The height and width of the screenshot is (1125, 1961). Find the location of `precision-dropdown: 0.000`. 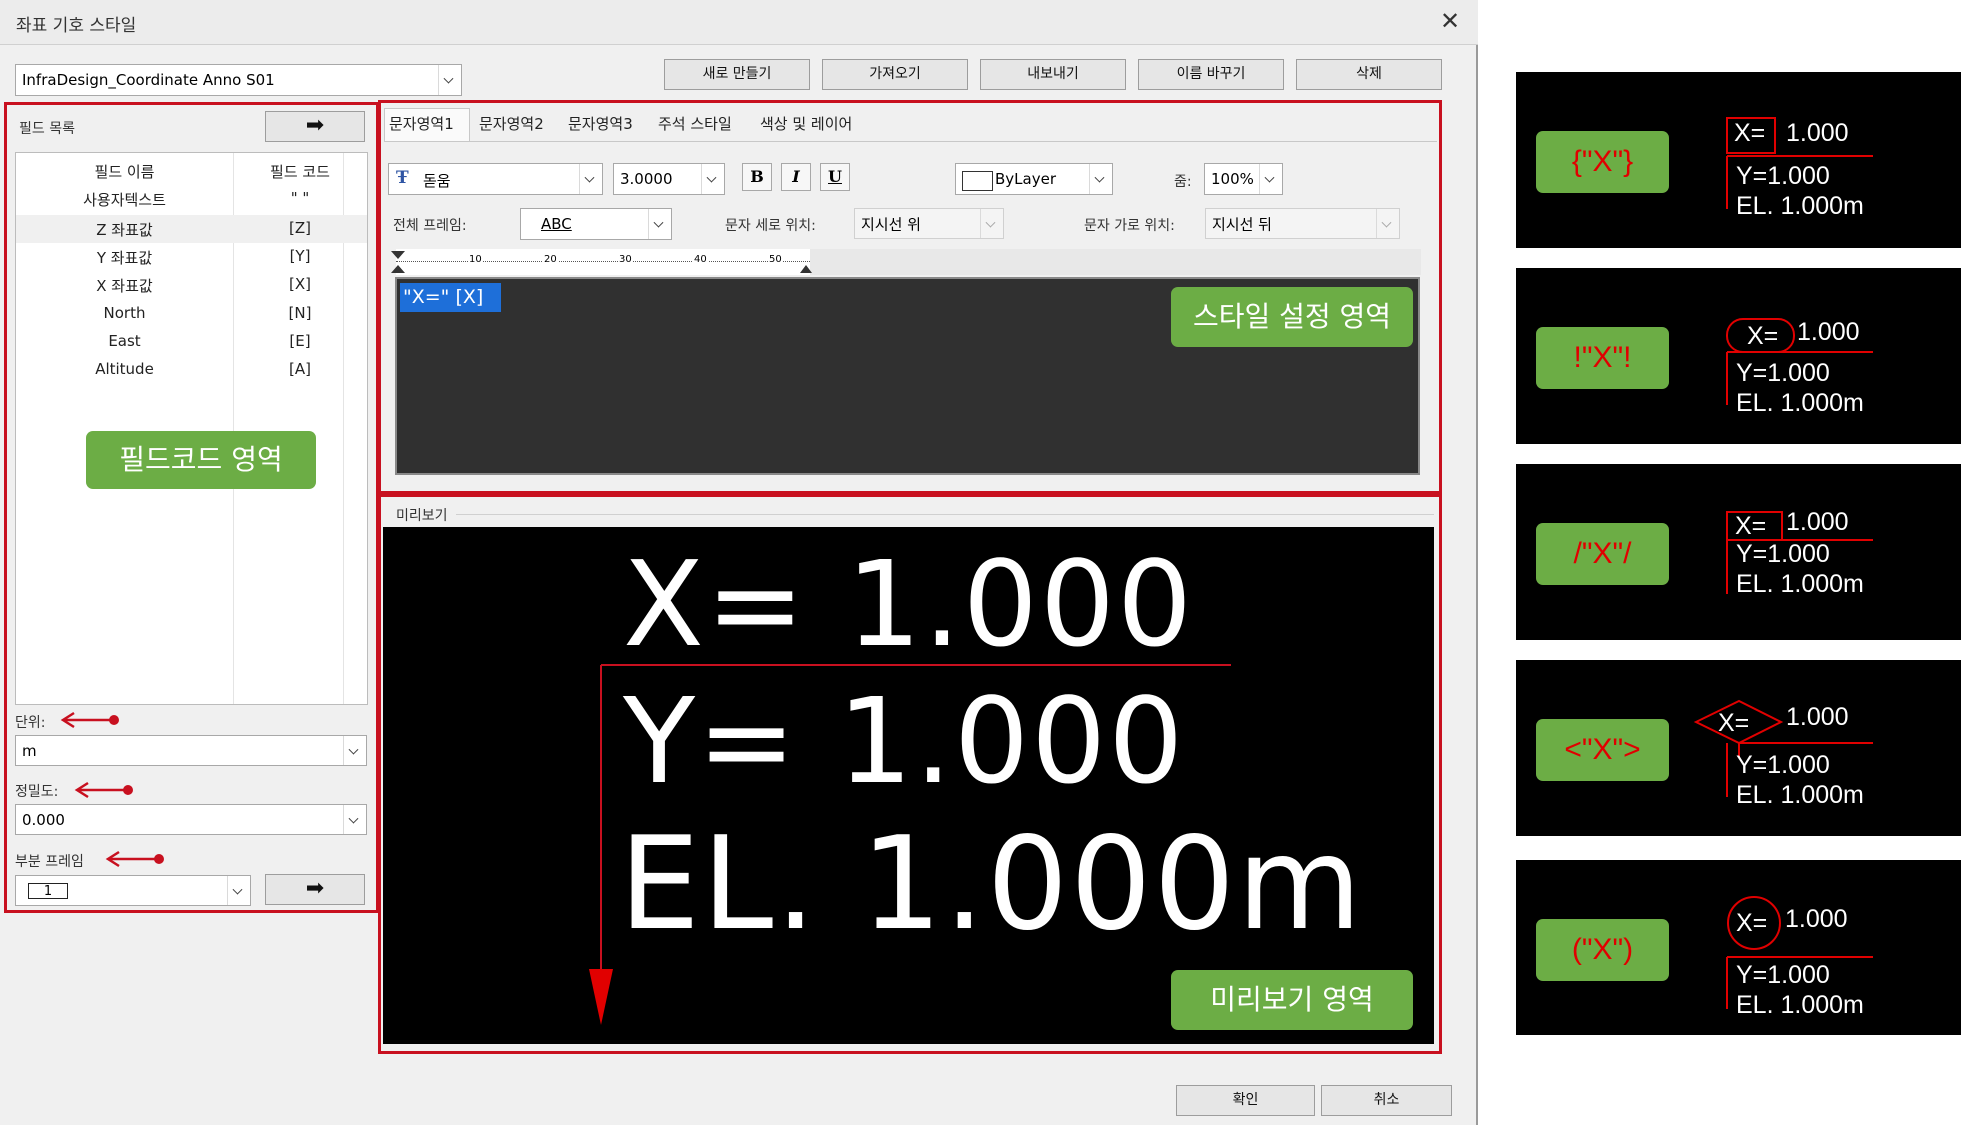

precision-dropdown: 0.000 is located at coordinates (191, 819).